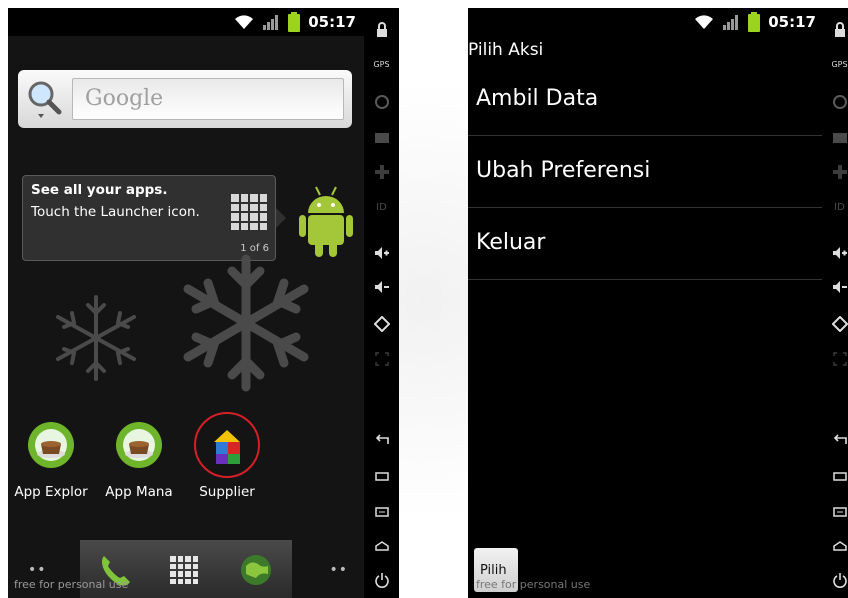  I want to click on page-title: Pilih Aksi, so click(506, 50).